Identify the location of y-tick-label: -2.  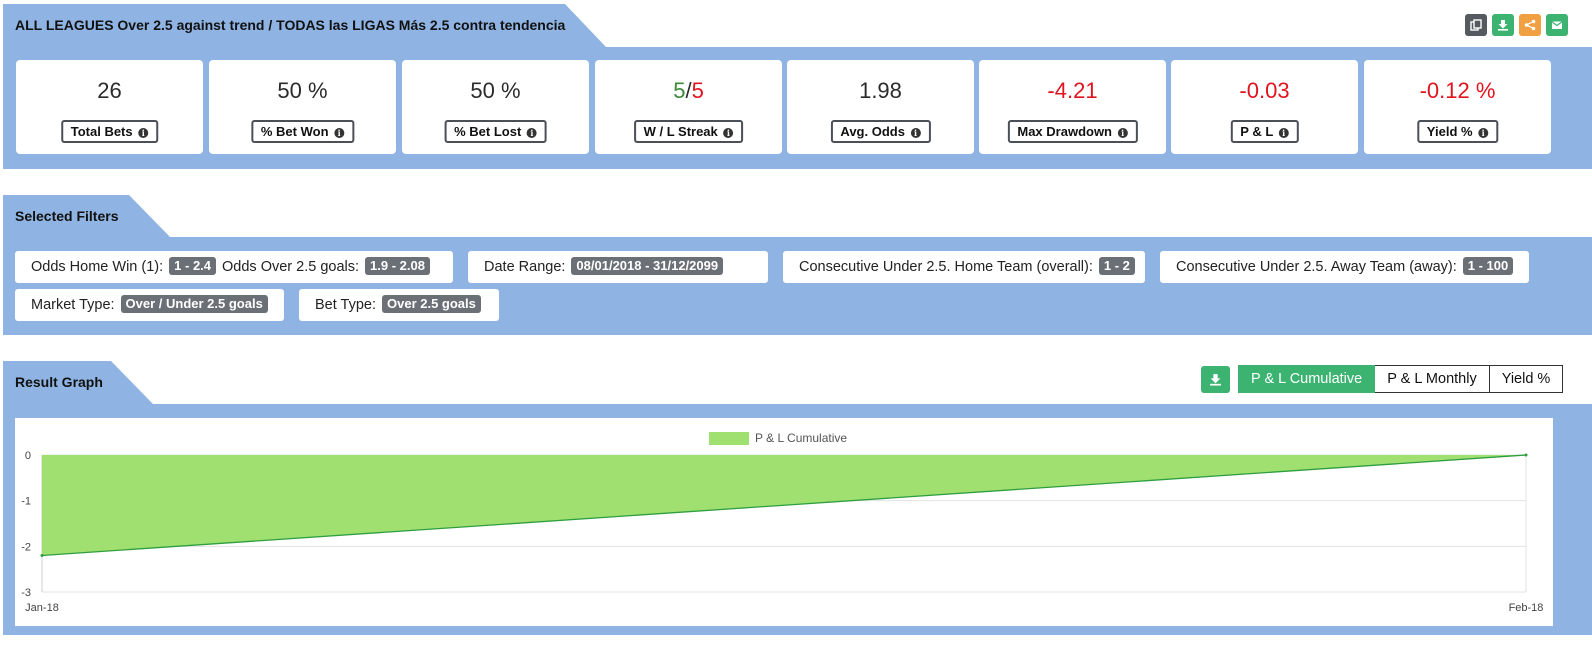
(26, 547).